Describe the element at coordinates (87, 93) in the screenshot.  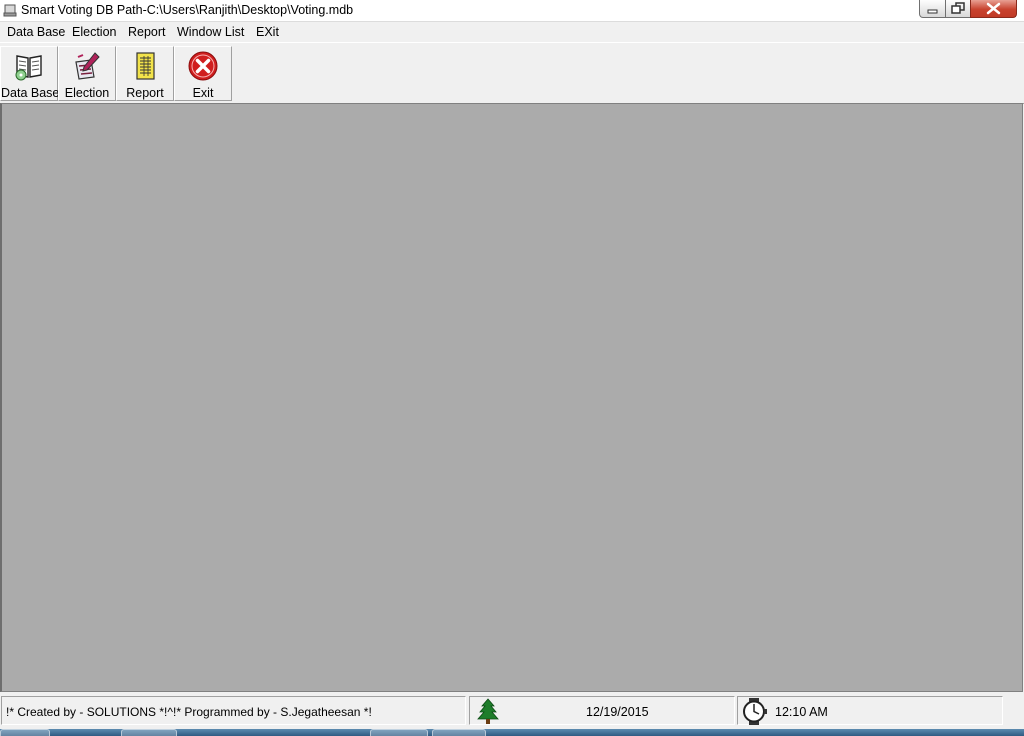
I see `election-button-label: Election` at that location.